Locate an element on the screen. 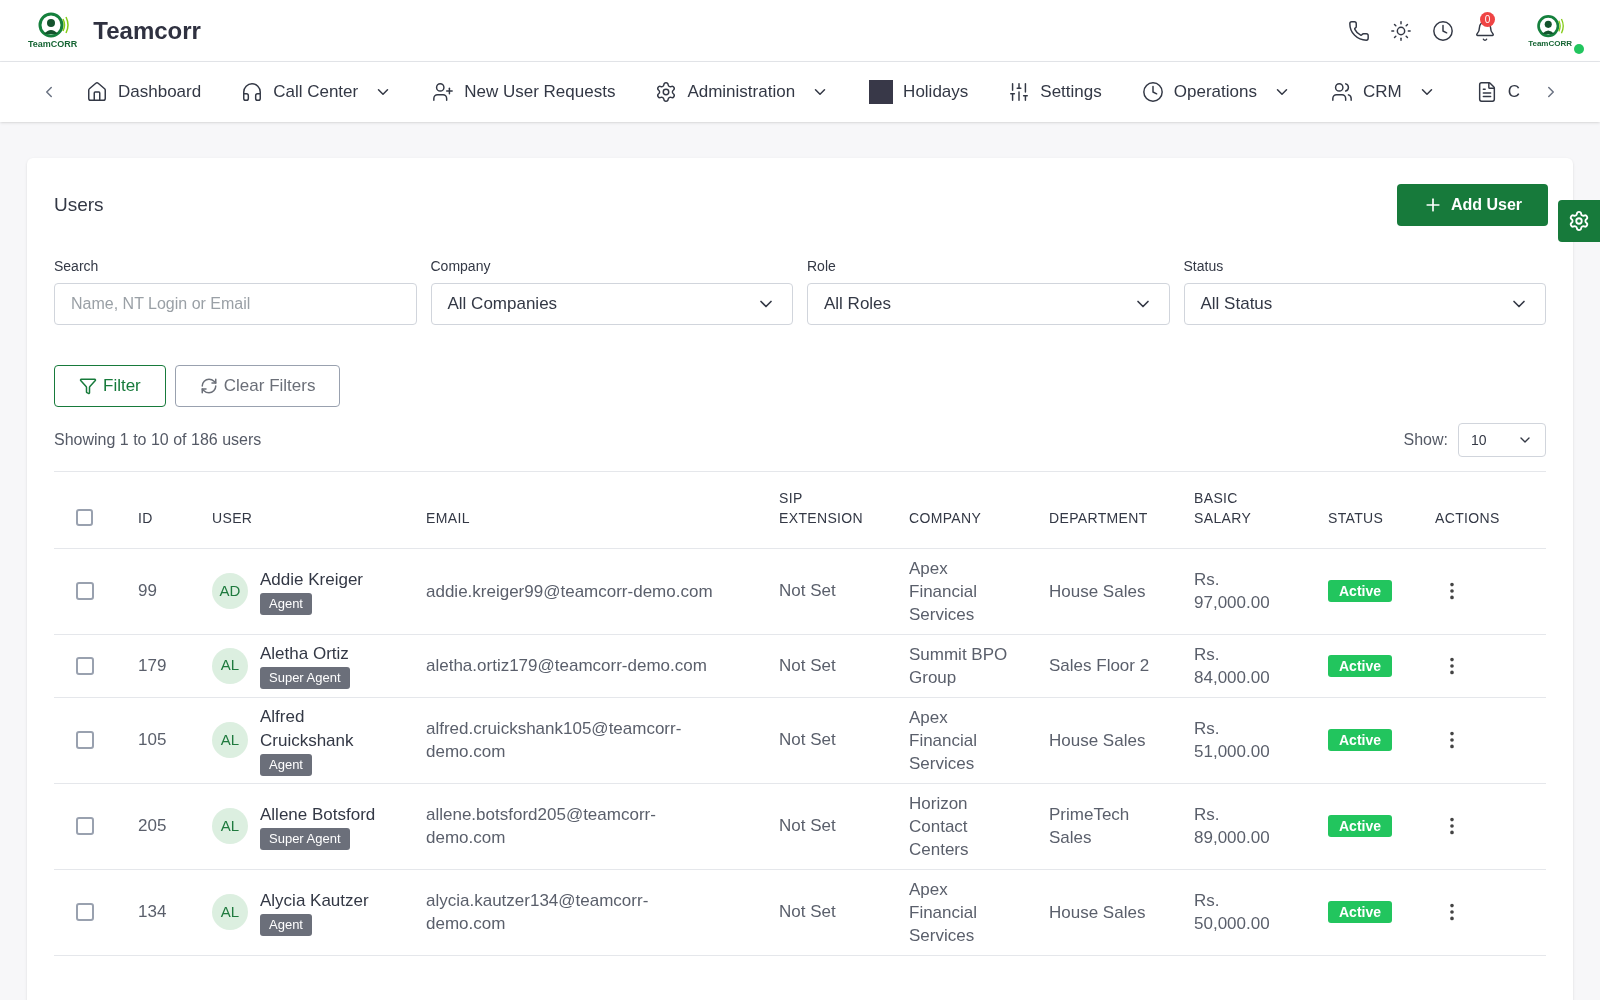 This screenshot has width=1600, height=1000. select-all-checkbox is located at coordinates (84, 517).